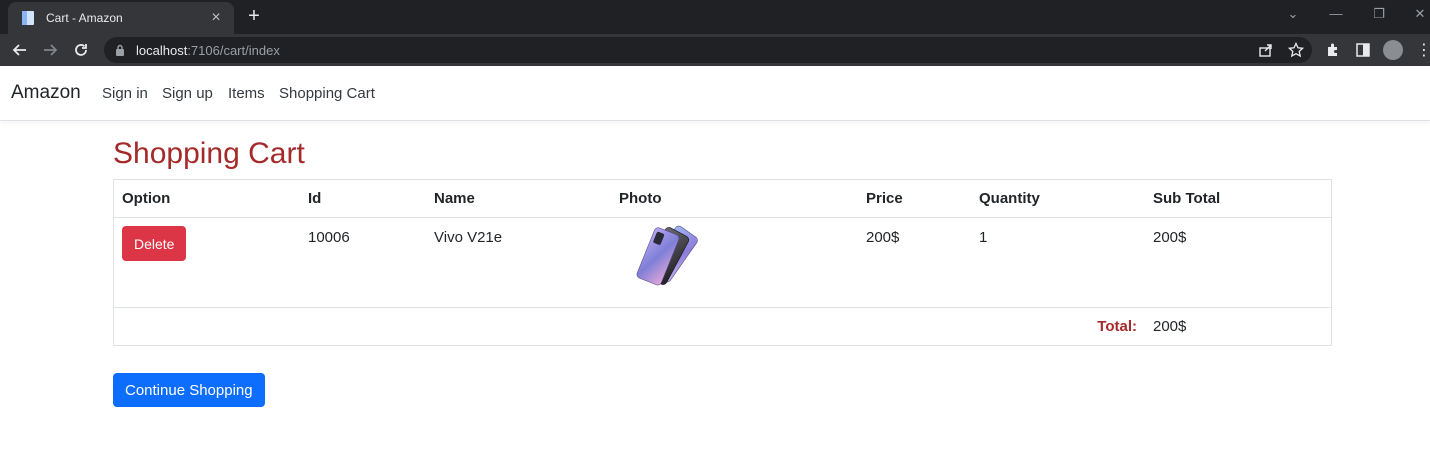 This screenshot has width=1430, height=451. Describe the element at coordinates (20, 50) in the screenshot. I see `back-icon` at that location.